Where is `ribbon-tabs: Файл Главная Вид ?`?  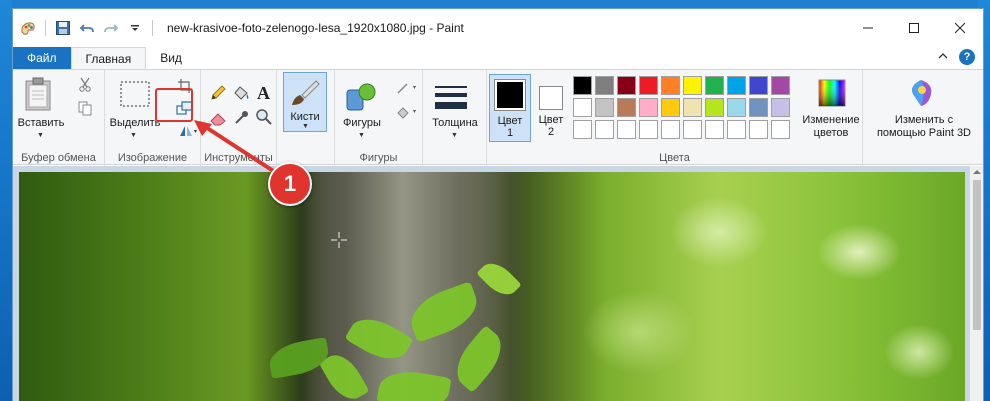 ribbon-tabs: Файл Главная Вид ? is located at coordinates (498, 58).